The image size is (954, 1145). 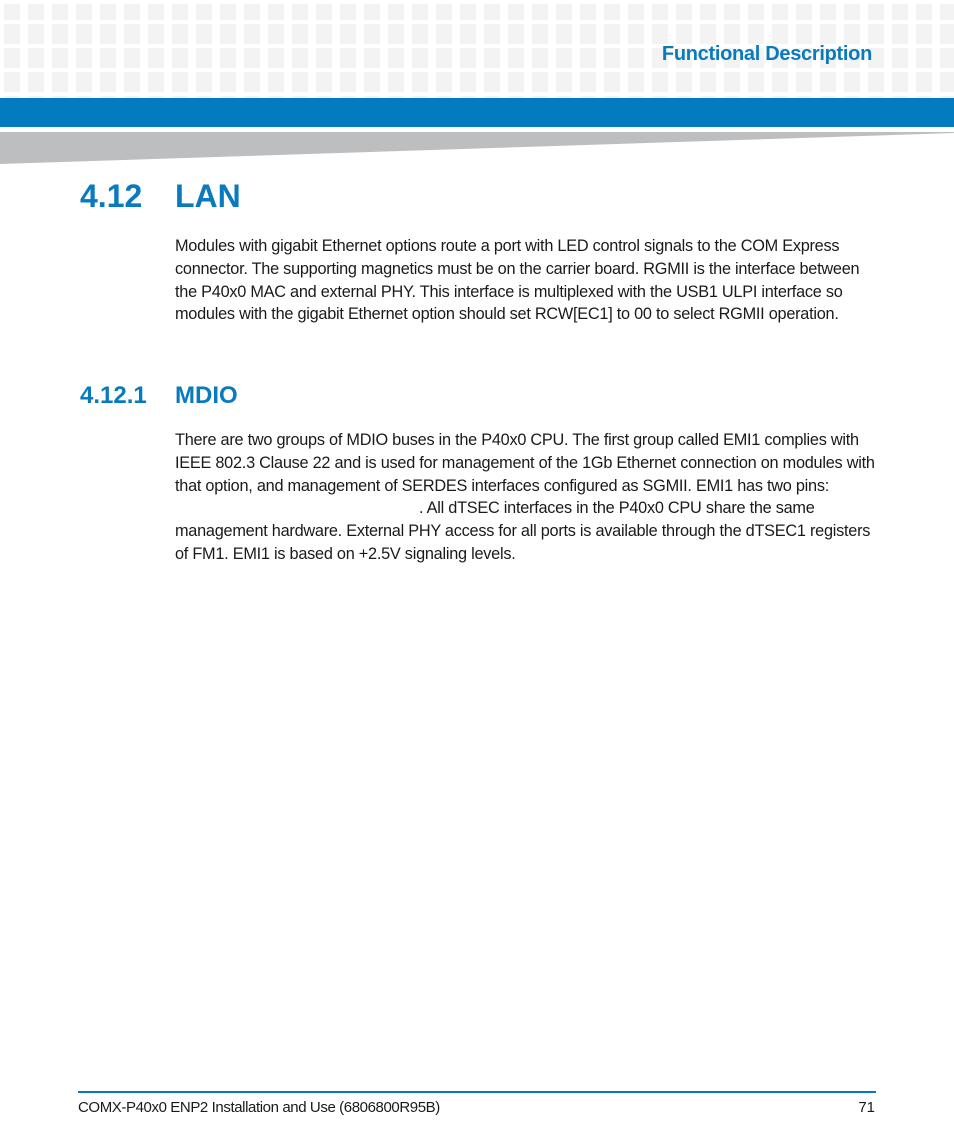 What do you see at coordinates (477, 112) in the screenshot?
I see `header-blue-bar` at bounding box center [477, 112].